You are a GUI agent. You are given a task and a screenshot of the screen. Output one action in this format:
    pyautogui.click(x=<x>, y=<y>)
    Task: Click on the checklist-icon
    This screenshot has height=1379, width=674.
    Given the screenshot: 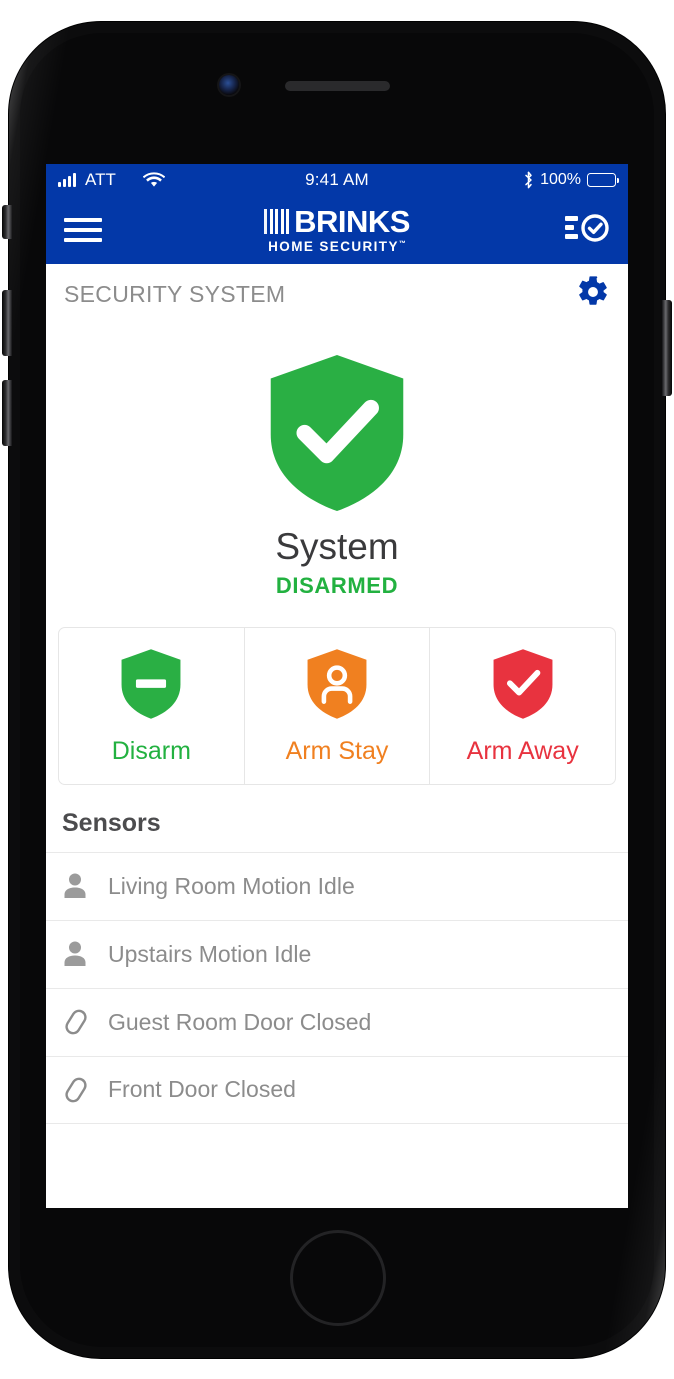 What is the action you would take?
    pyautogui.click(x=587, y=230)
    